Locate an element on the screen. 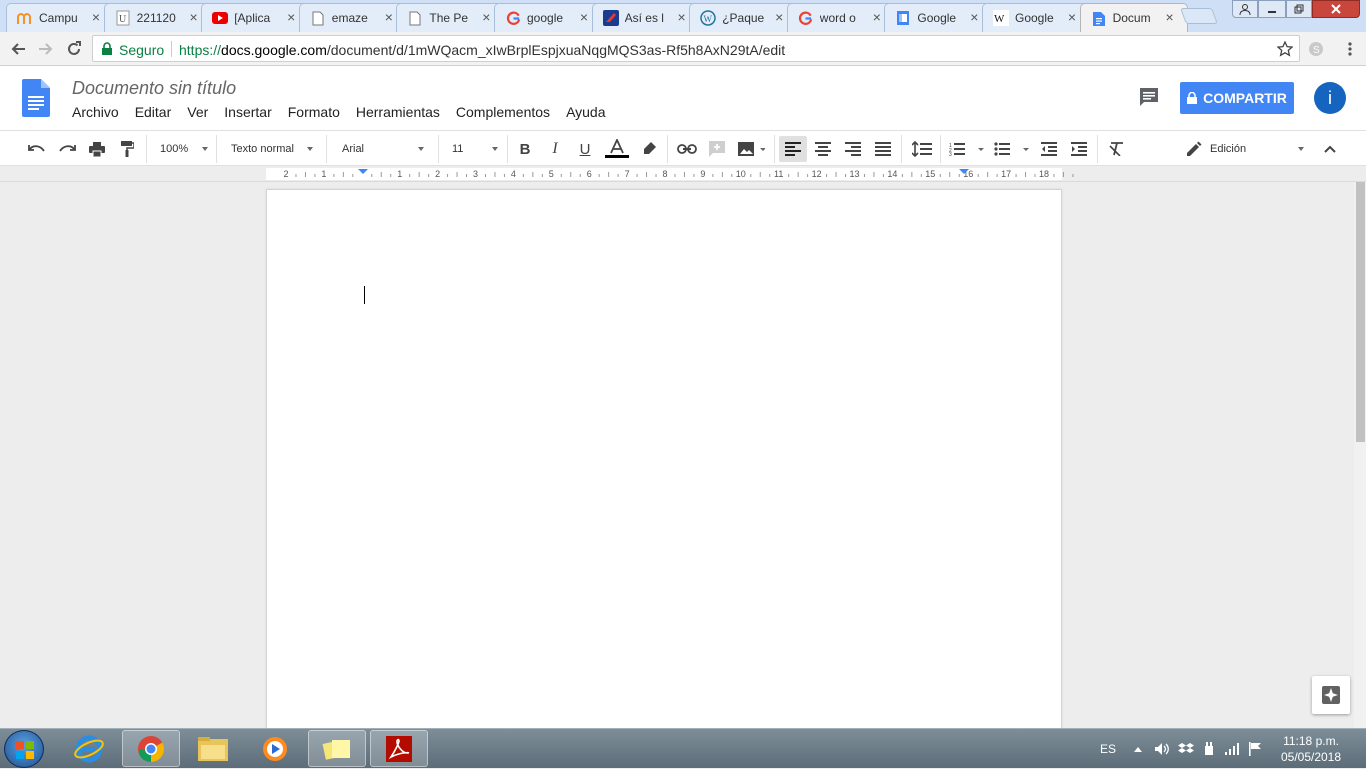 The width and height of the screenshot is (1366, 769). taskbar-chrome is located at coordinates (151, 748).